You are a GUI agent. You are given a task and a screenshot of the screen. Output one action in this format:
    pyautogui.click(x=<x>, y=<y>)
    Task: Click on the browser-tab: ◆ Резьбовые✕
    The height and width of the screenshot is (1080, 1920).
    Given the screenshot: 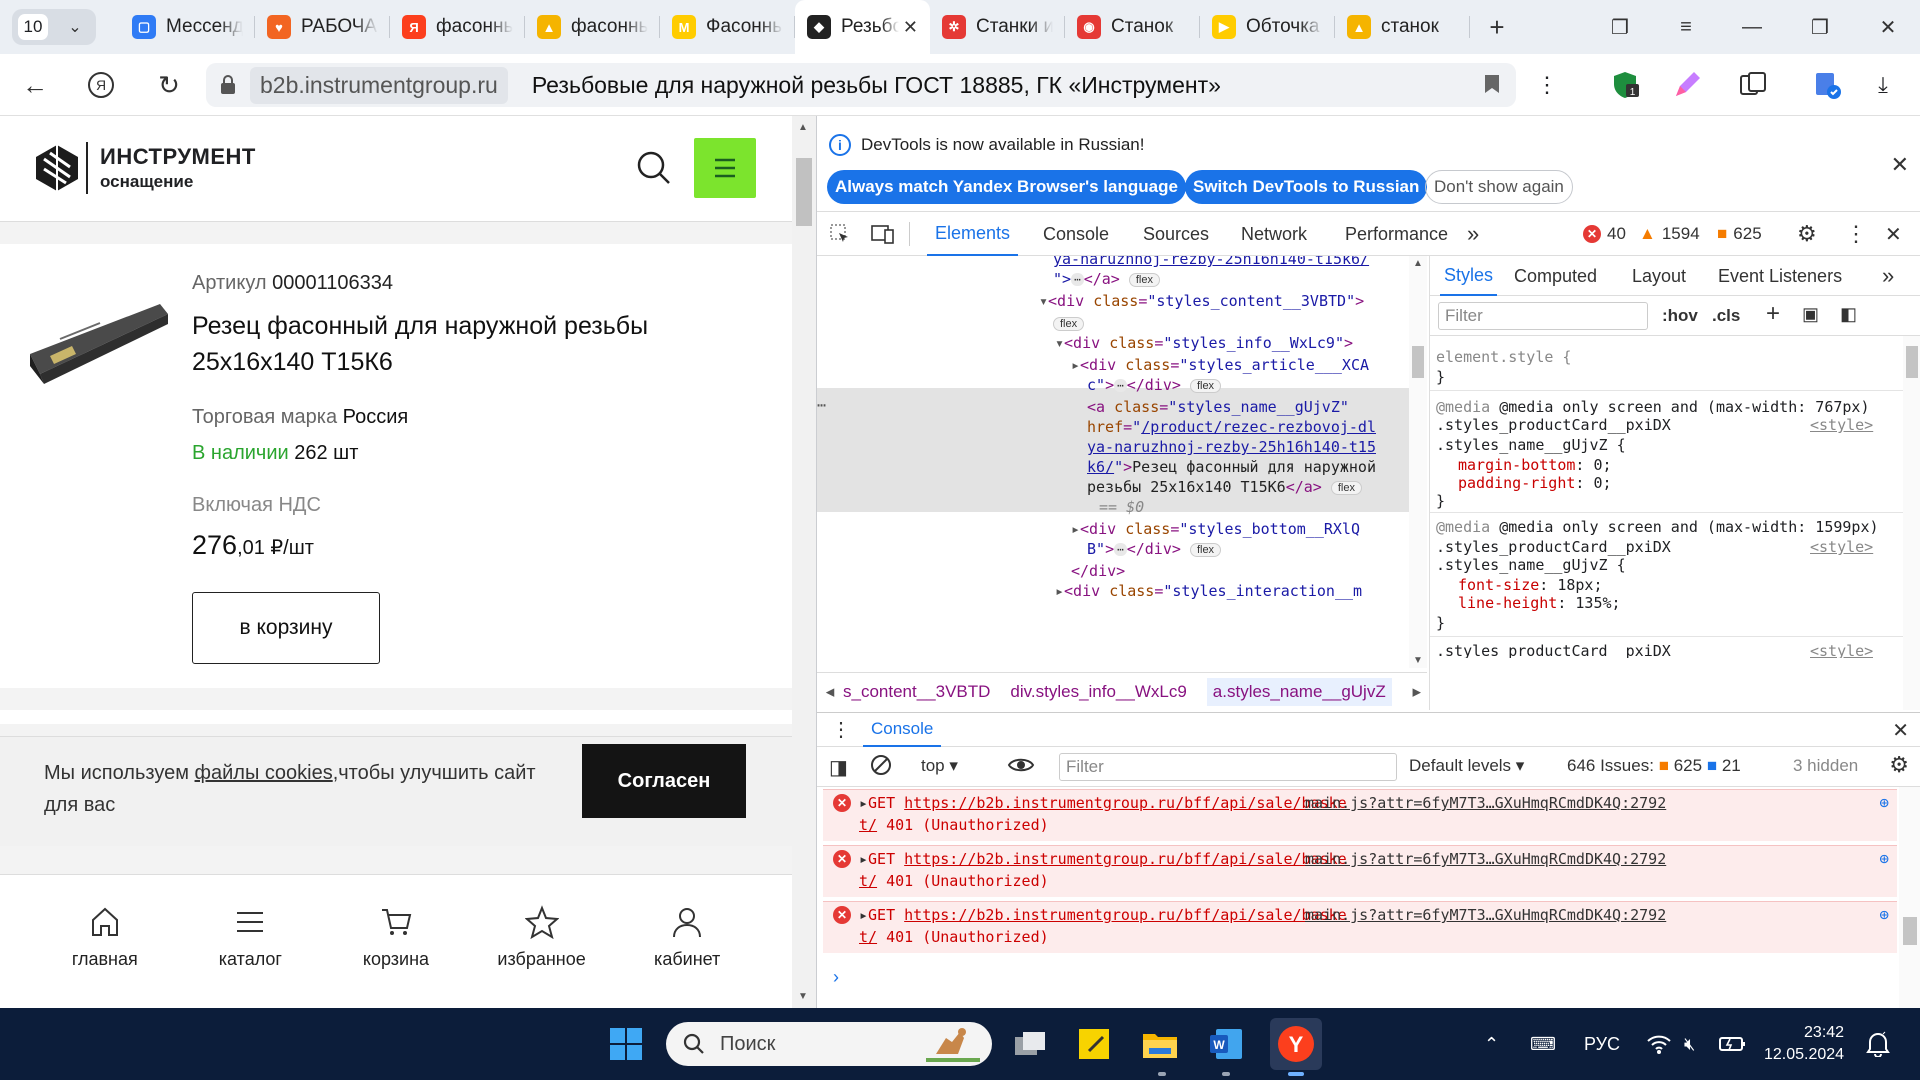 What is the action you would take?
    pyautogui.click(x=862, y=27)
    